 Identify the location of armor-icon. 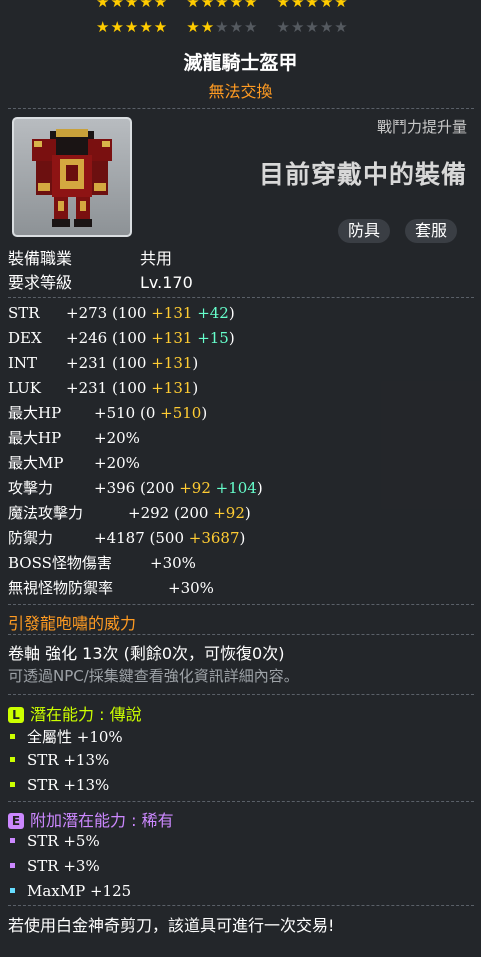
(72, 178).